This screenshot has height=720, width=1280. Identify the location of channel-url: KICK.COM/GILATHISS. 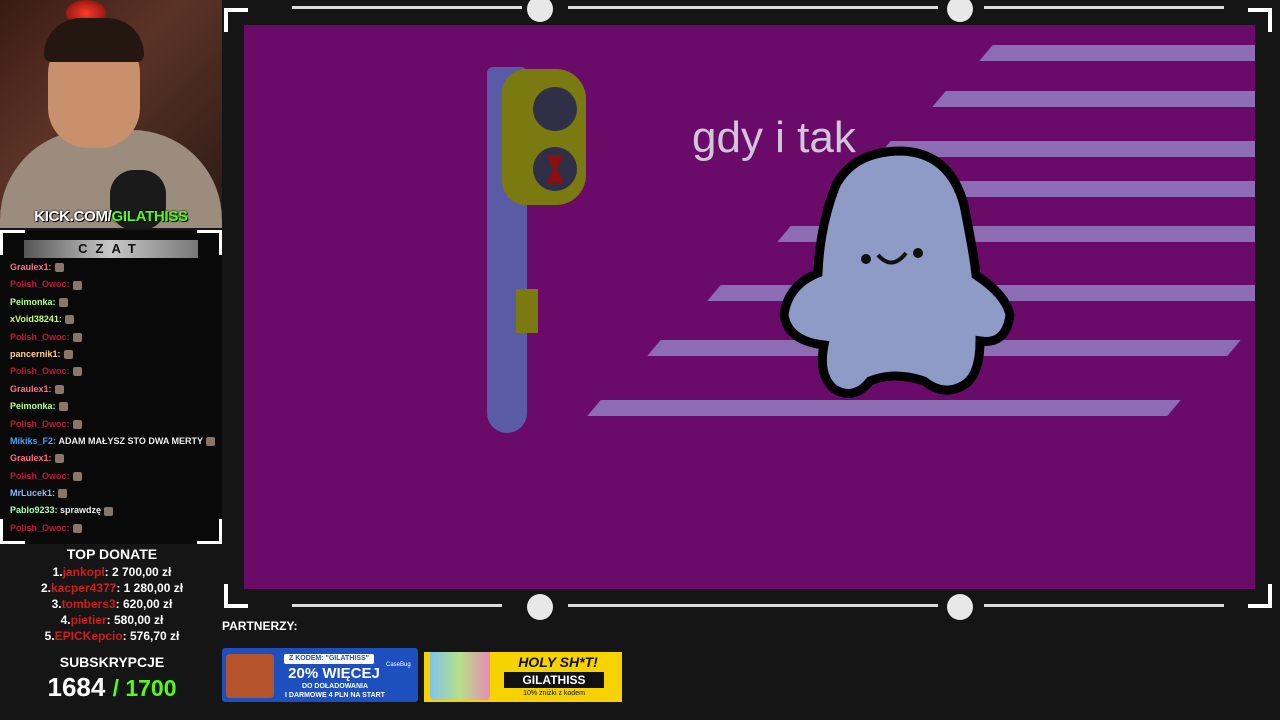
(111, 216).